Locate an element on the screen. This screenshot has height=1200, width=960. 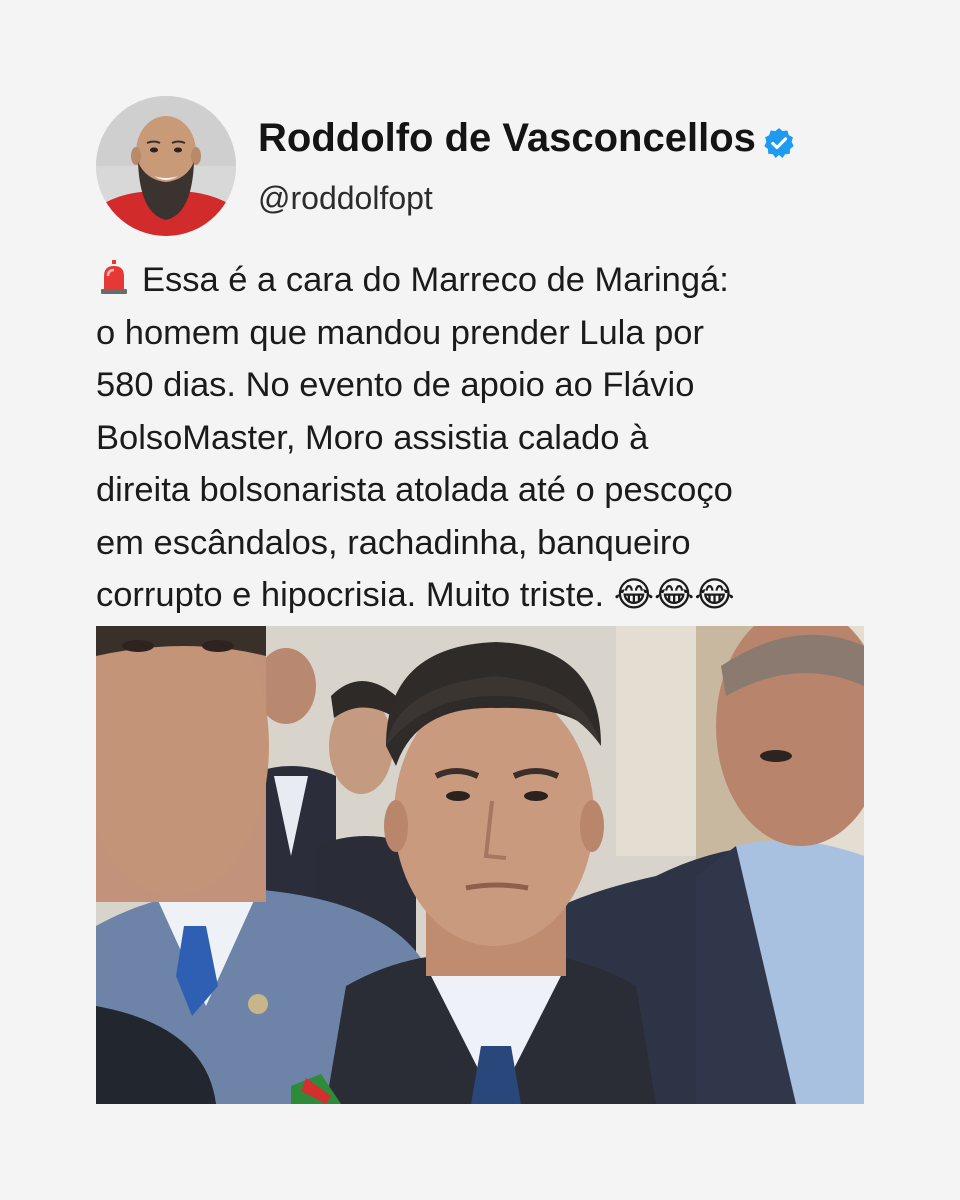
avatar-image is located at coordinates (166, 166).